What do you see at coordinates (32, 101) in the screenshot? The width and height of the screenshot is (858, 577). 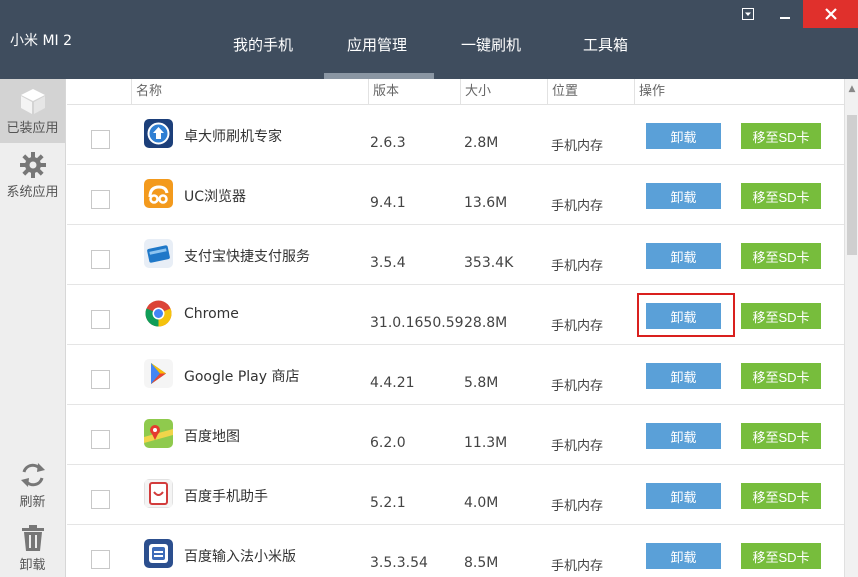 I see `box-icon` at bounding box center [32, 101].